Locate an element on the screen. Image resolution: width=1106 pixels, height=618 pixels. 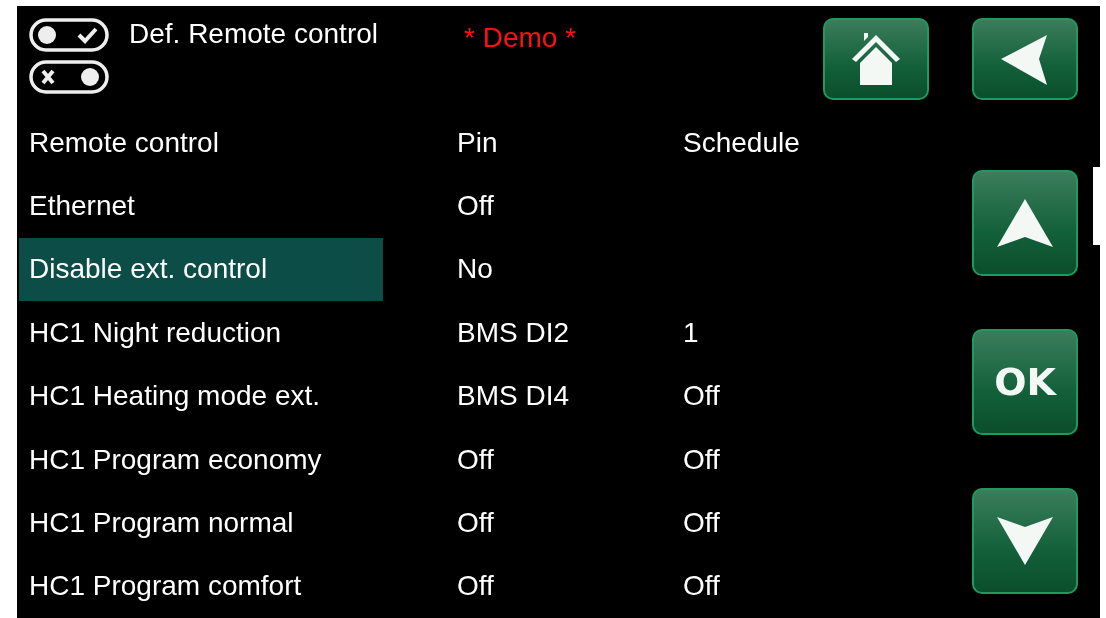
scroll-up-button is located at coordinates (1025, 223).